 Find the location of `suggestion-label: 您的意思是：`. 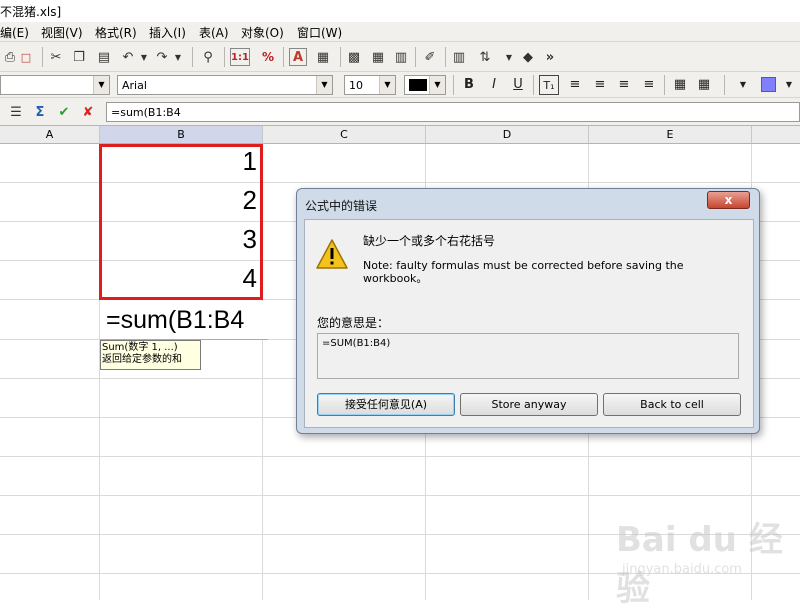

suggestion-label: 您的意思是： is located at coordinates (353, 323).